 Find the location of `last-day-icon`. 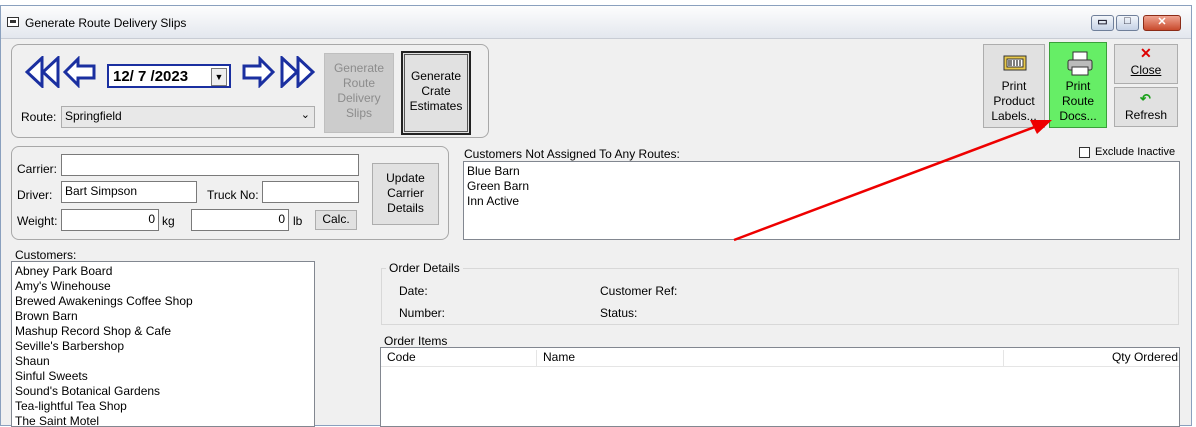

last-day-icon is located at coordinates (297, 72).